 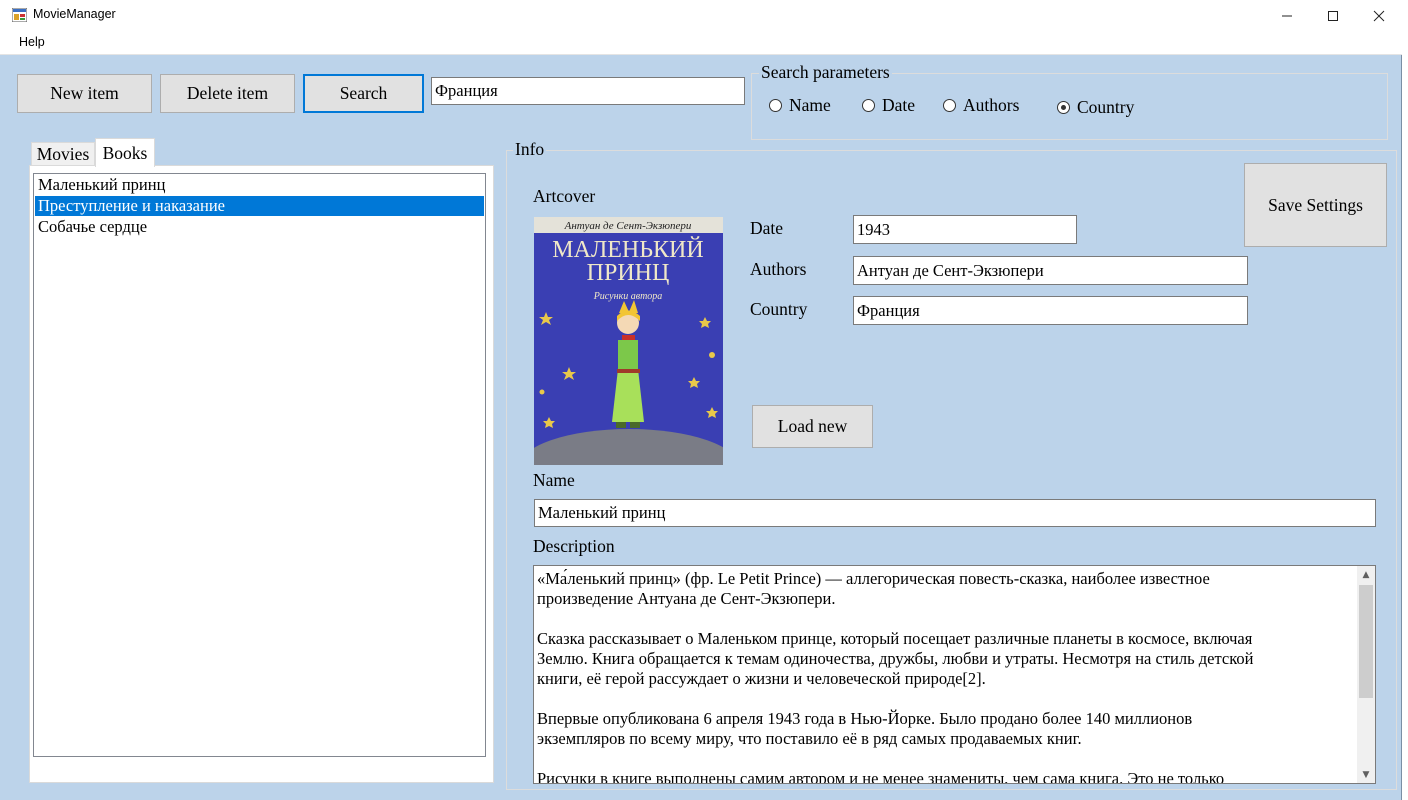 What do you see at coordinates (628, 273) in the screenshot?
I see `cover-title-line2: ПРИНЦ` at bounding box center [628, 273].